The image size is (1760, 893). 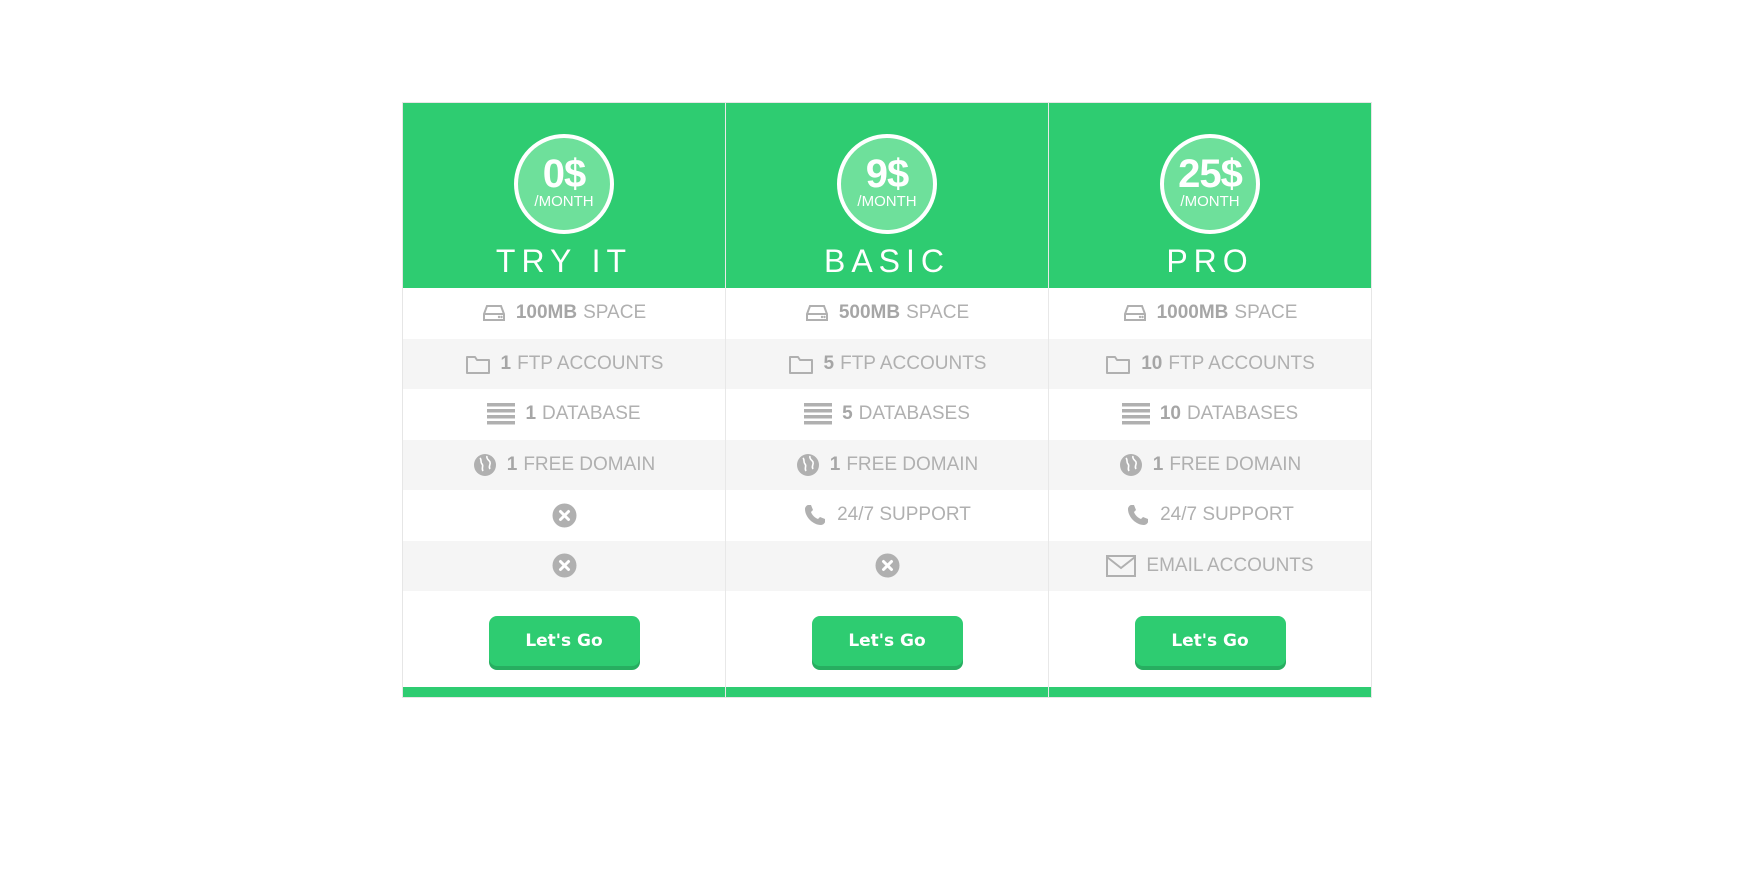 I want to click on feature-label: EMAIL ACCOUNTS, so click(x=1230, y=565).